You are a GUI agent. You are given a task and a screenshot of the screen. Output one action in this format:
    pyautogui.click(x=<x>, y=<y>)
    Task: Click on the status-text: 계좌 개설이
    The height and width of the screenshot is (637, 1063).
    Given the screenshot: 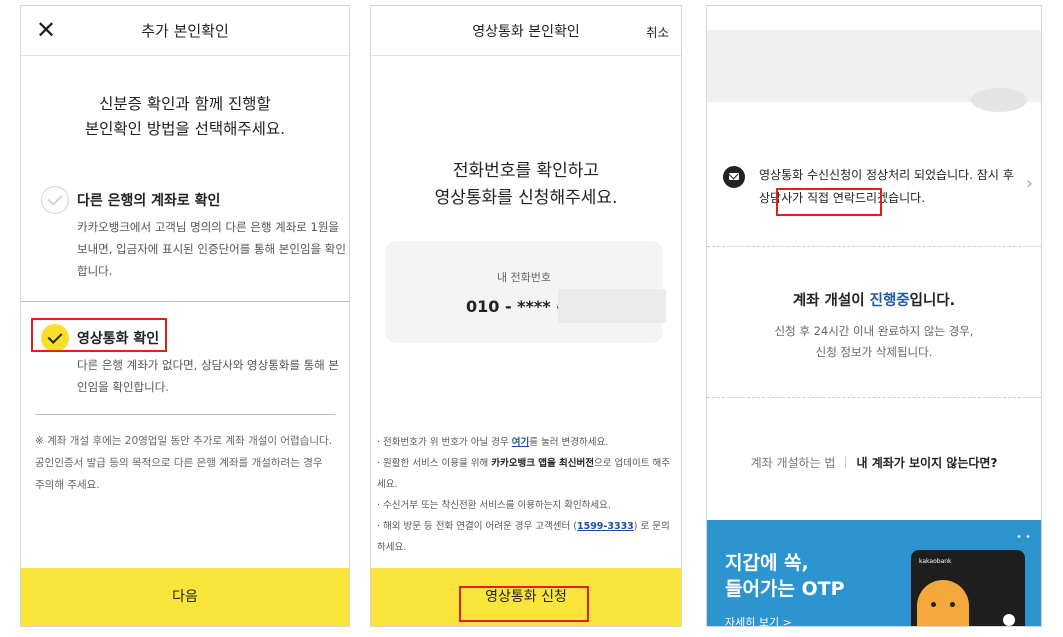 What is the action you would take?
    pyautogui.click(x=831, y=301)
    